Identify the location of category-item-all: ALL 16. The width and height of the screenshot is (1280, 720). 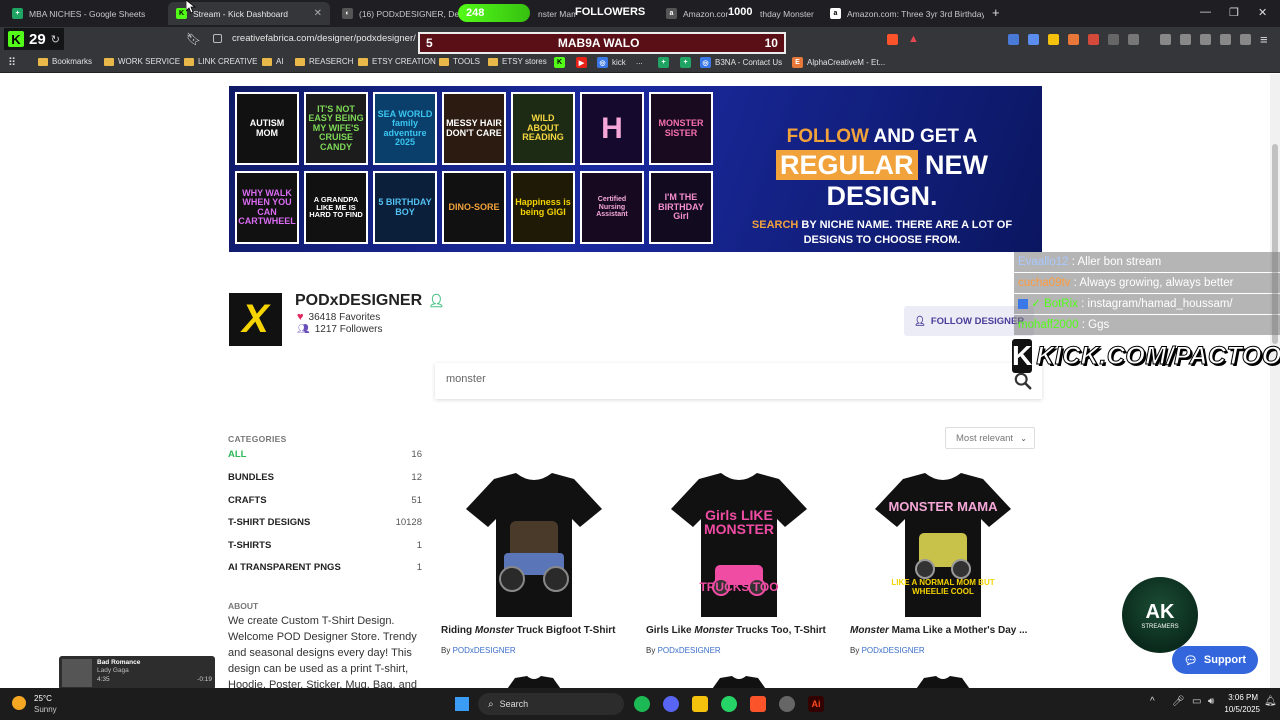
(325, 454).